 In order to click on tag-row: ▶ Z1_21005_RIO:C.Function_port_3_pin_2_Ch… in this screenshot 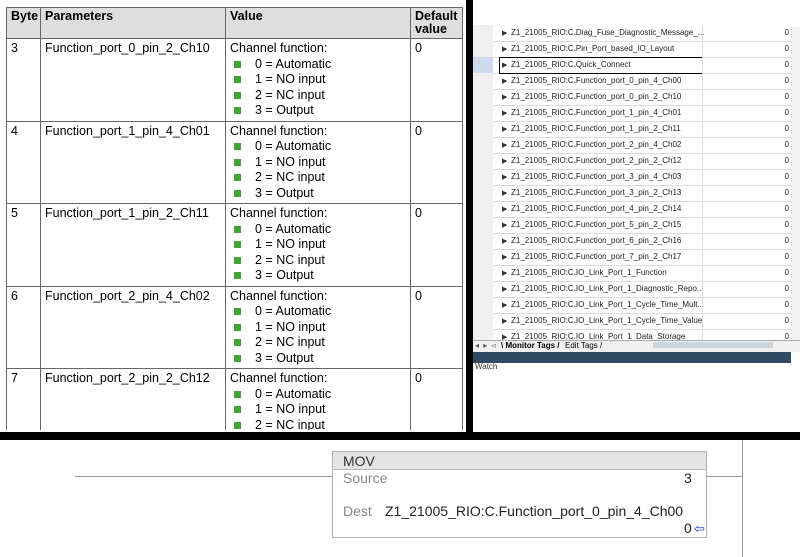, I will do `click(632, 193)`.